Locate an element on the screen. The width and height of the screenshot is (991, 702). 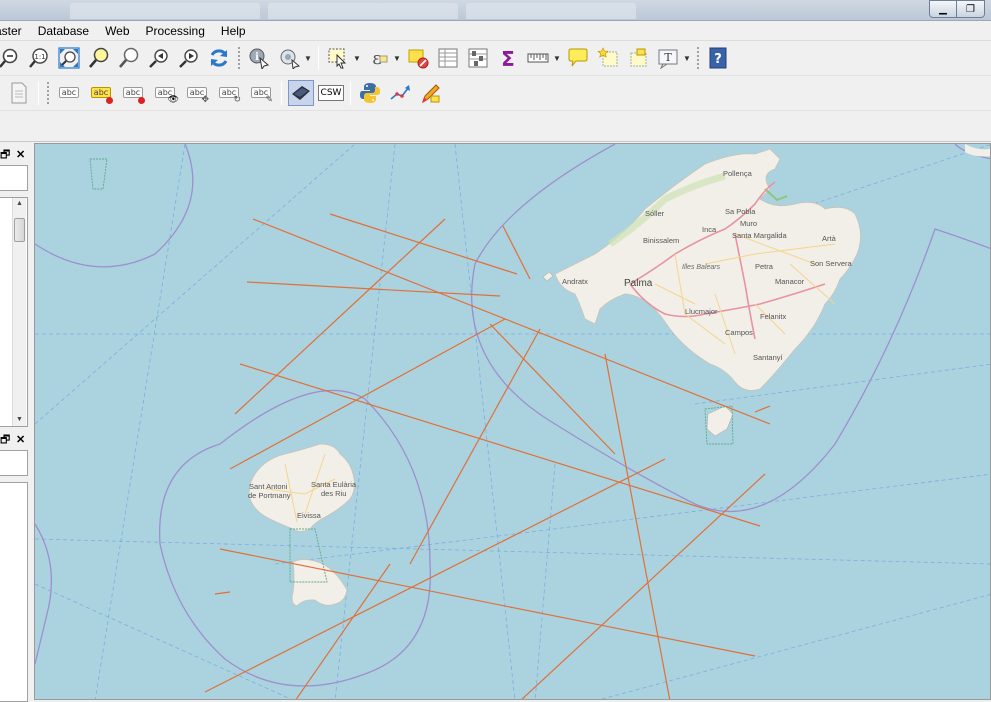
shapefile-tool-button is located at coordinates (430, 93).